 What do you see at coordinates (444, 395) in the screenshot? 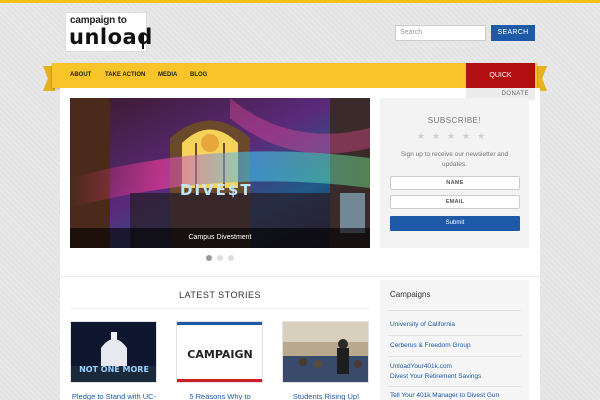
I see `campaign-link-401k-manager: Tell Your 401k Manager to Divest Gun` at bounding box center [444, 395].